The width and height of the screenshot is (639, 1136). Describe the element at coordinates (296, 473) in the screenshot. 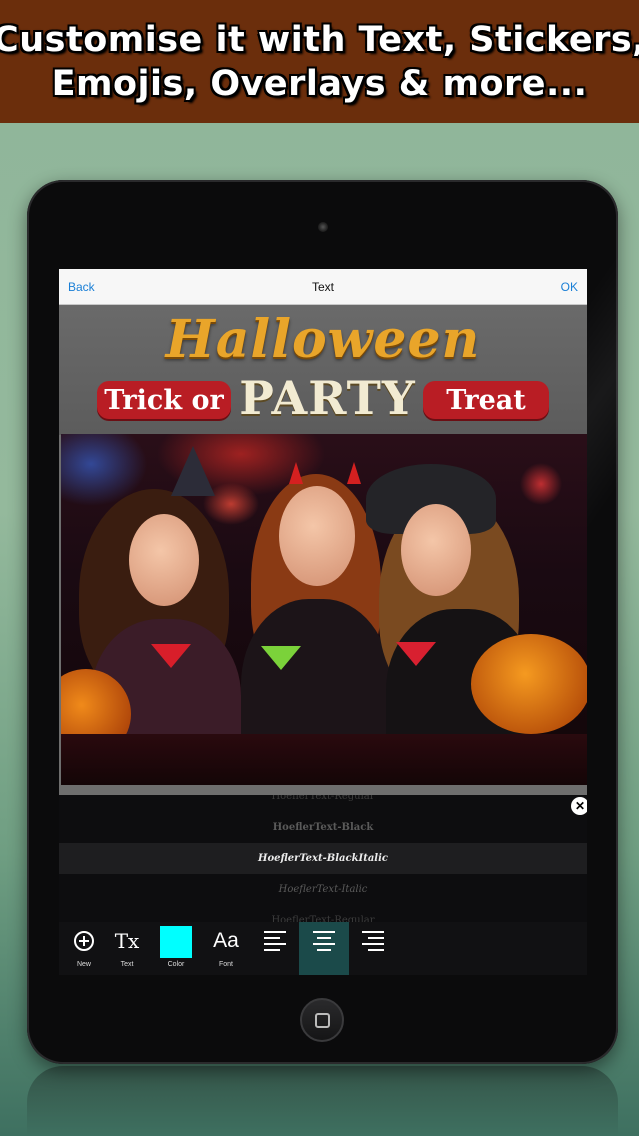

I see `devil-horn-left` at that location.